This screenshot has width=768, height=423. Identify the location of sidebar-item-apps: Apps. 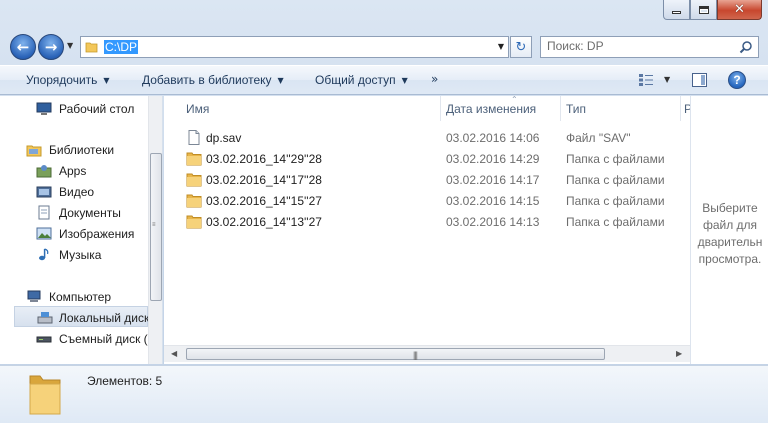
(74, 170).